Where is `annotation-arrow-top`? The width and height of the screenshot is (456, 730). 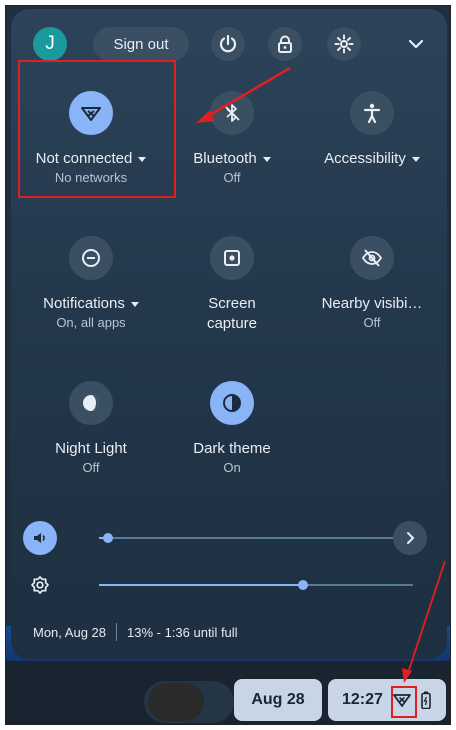
annotation-arrow-top is located at coordinates (246, 93).